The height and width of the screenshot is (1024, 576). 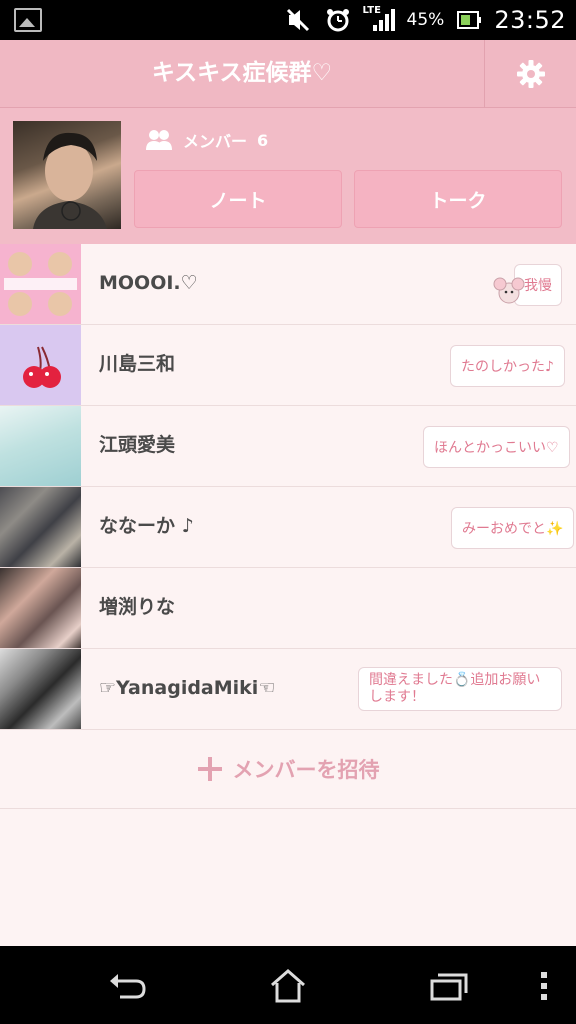 What do you see at coordinates (238, 199) in the screenshot?
I see `note-button: ノート` at bounding box center [238, 199].